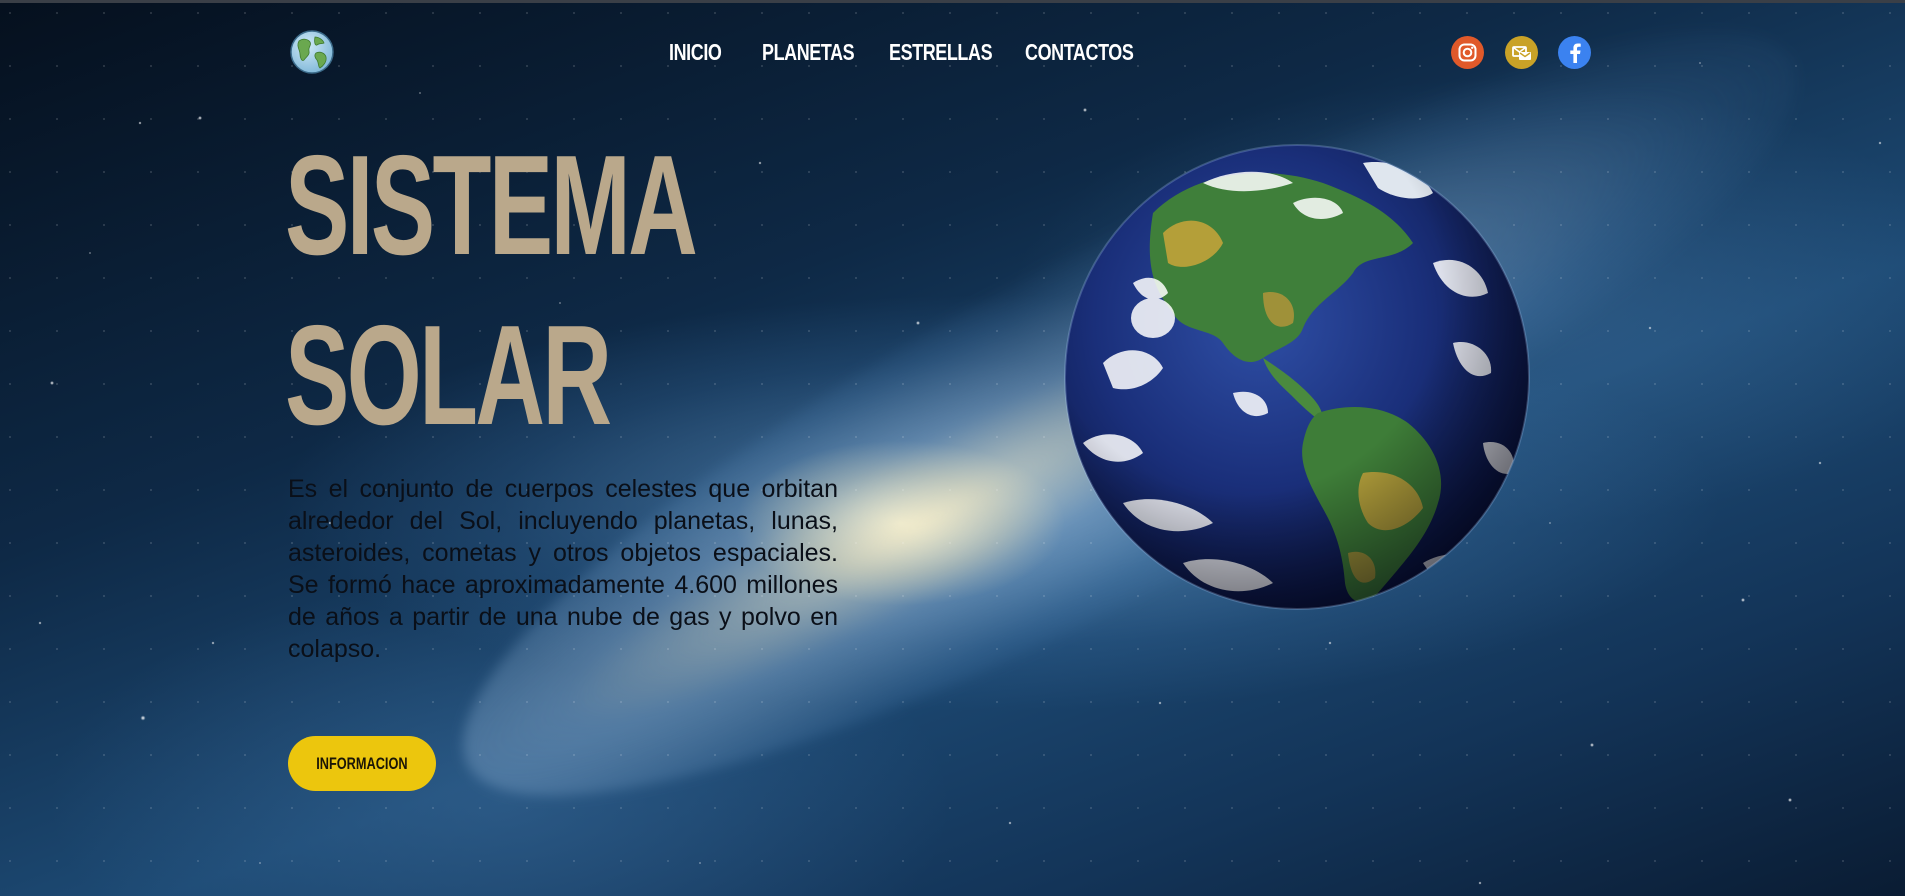  I want to click on informacion-button: INFORMACION, so click(362, 763).